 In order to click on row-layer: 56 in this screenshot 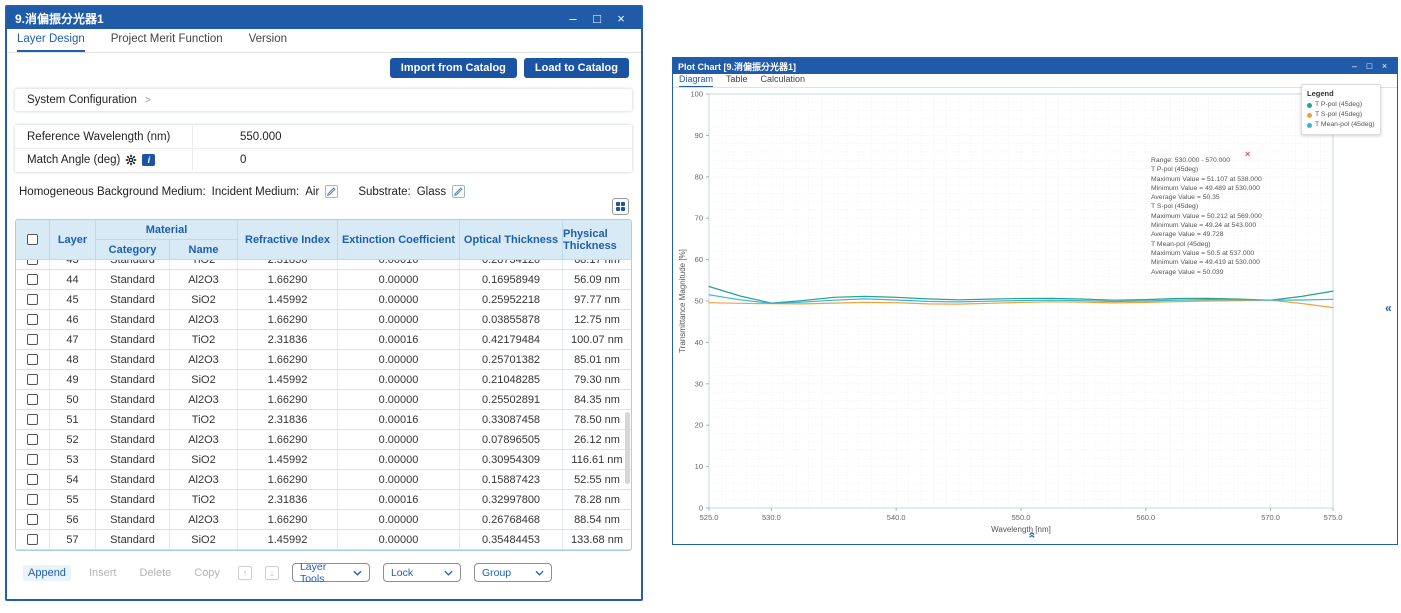, I will do `click(73, 519)`.